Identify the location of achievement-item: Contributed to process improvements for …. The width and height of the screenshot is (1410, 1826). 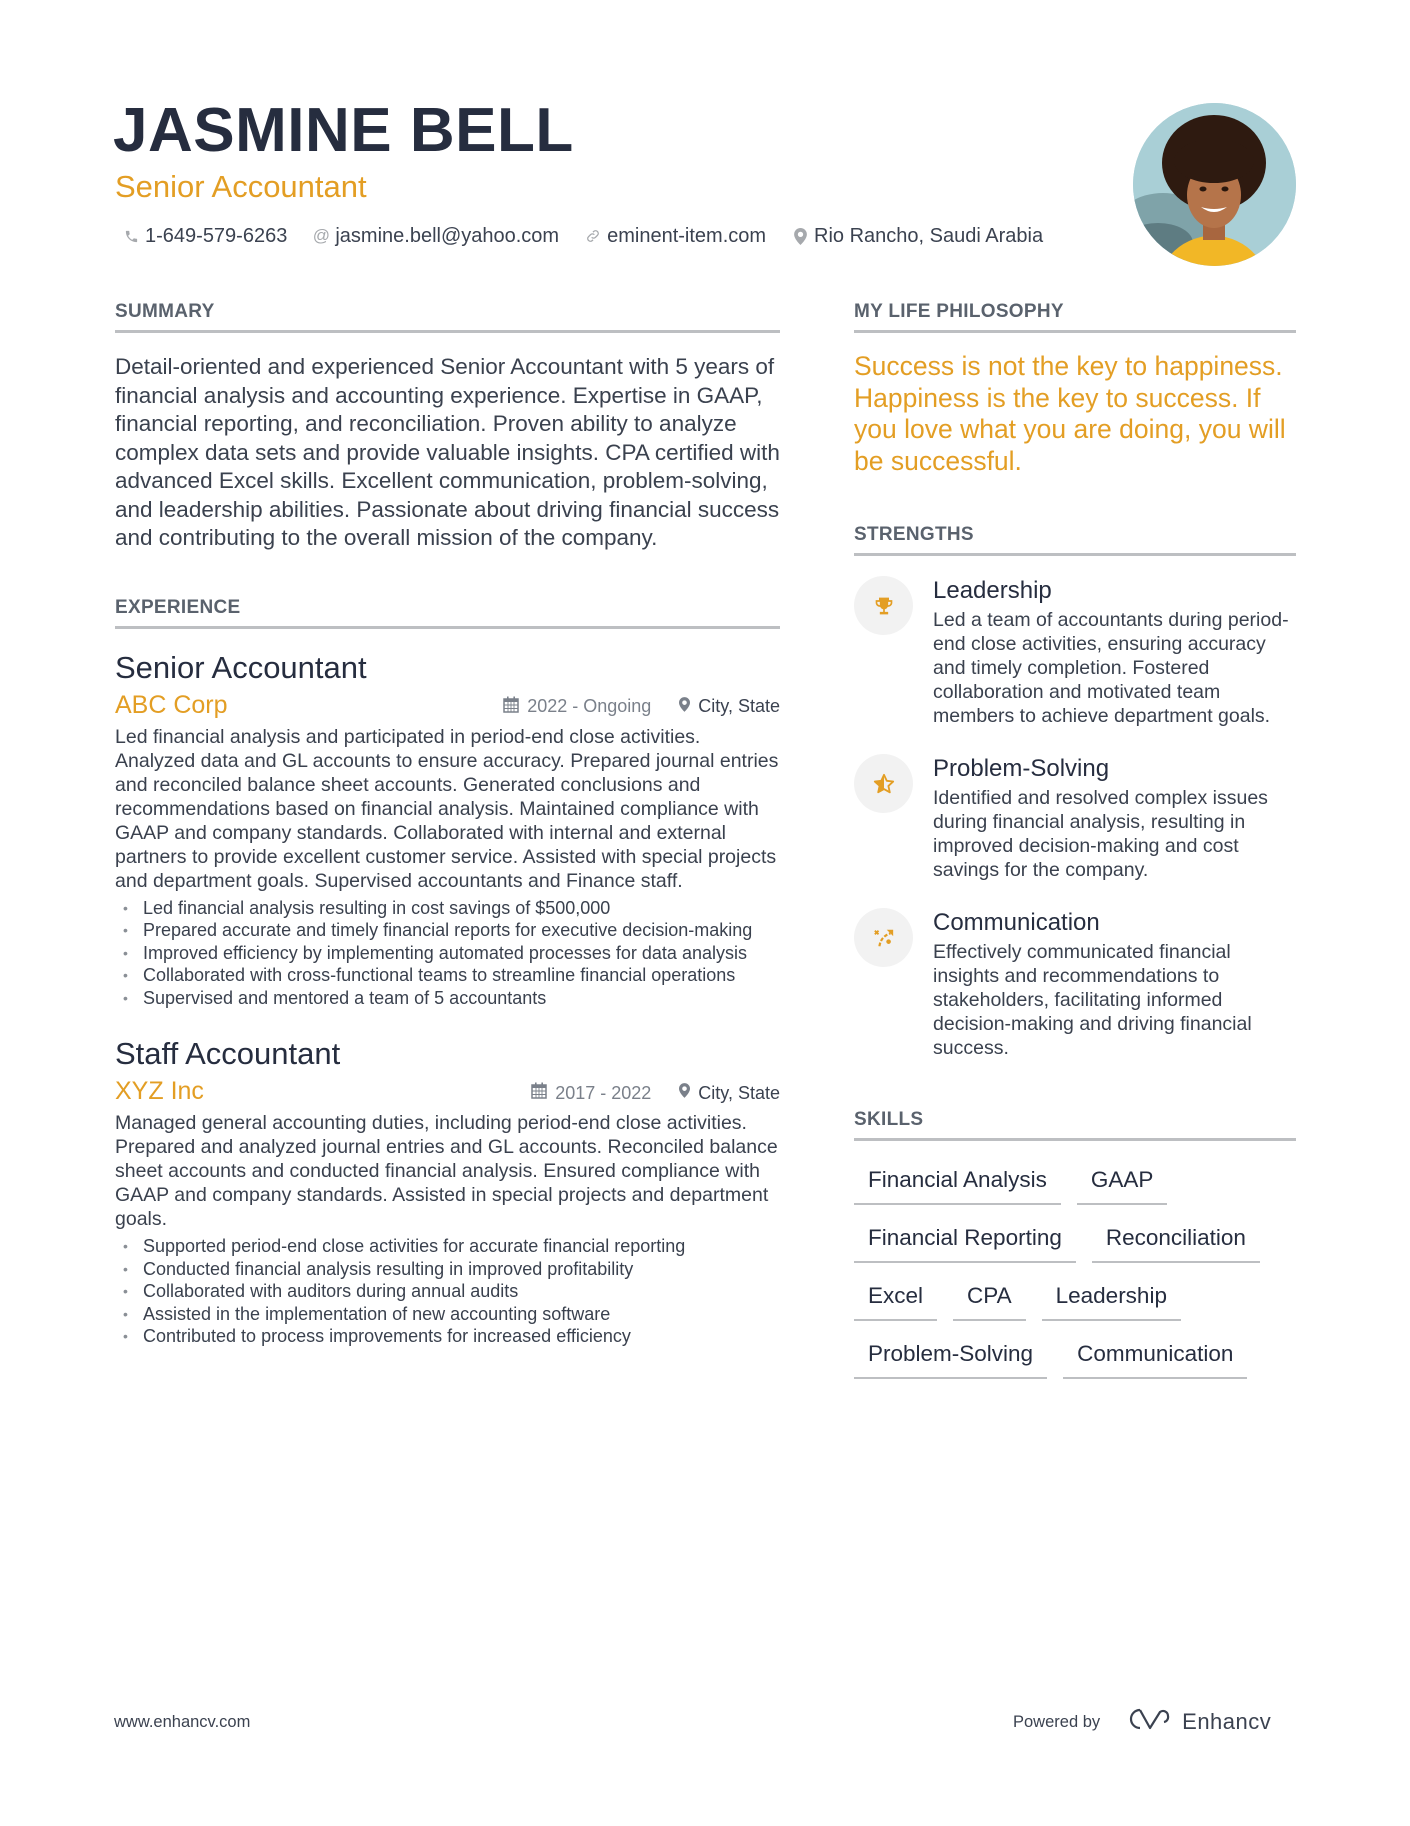
(447, 1336).